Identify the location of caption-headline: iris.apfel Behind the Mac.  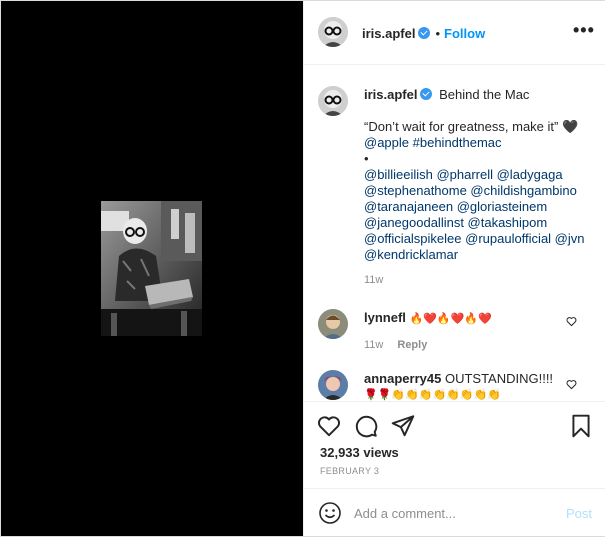
(476, 95).